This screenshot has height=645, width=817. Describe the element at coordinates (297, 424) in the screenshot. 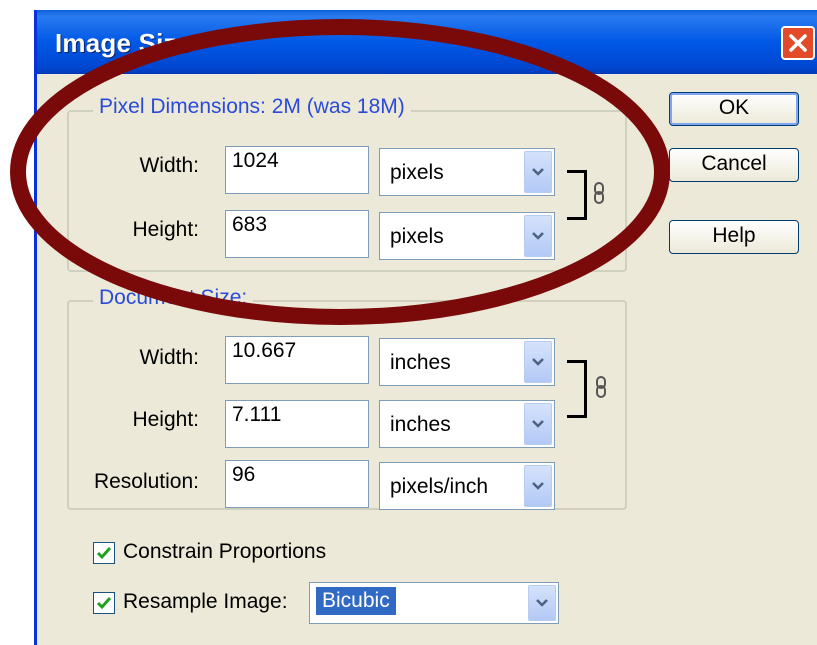

I see `document-height-input: 7.111` at that location.